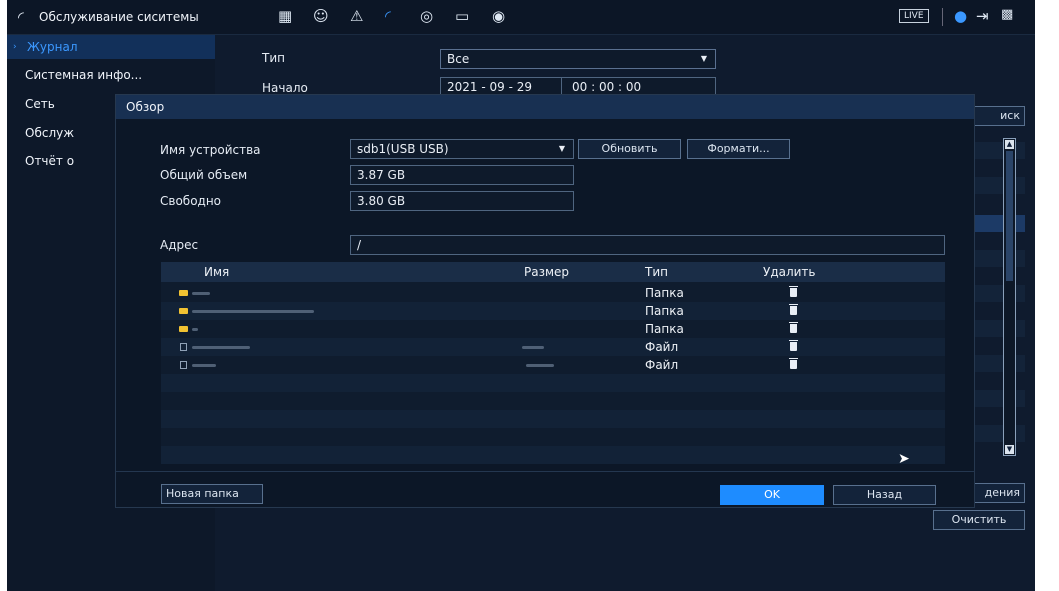 The width and height of the screenshot is (1059, 591). I want to click on address-label: Адрес, so click(179, 245).